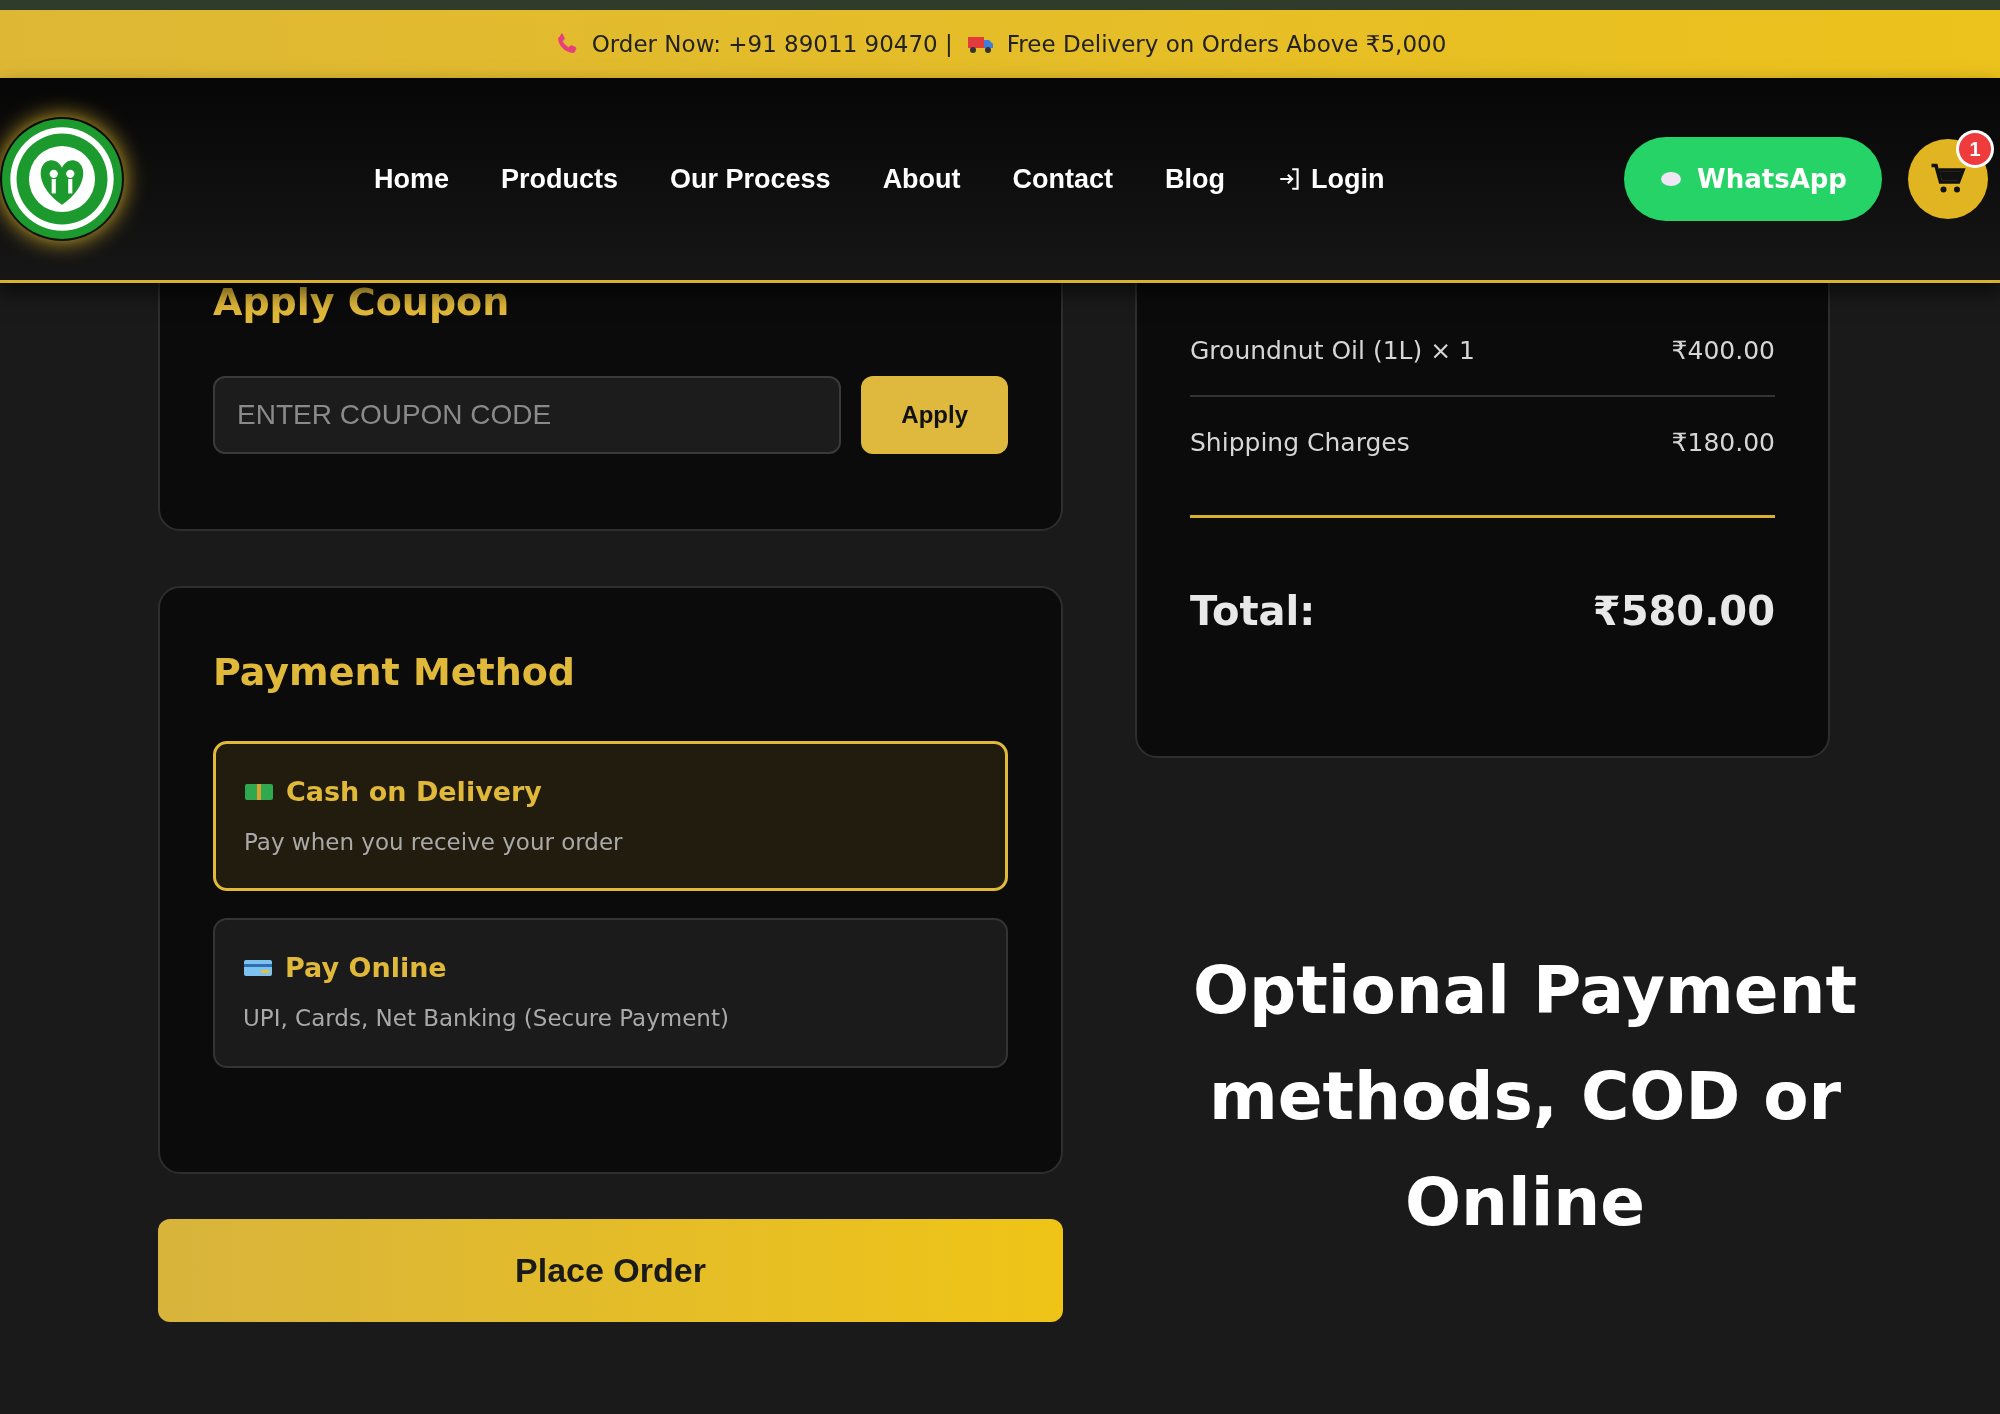 The height and width of the screenshot is (1414, 2000). I want to click on announcement-text: Free Delivery on Orders Above ₹5,000, so click(1226, 44).